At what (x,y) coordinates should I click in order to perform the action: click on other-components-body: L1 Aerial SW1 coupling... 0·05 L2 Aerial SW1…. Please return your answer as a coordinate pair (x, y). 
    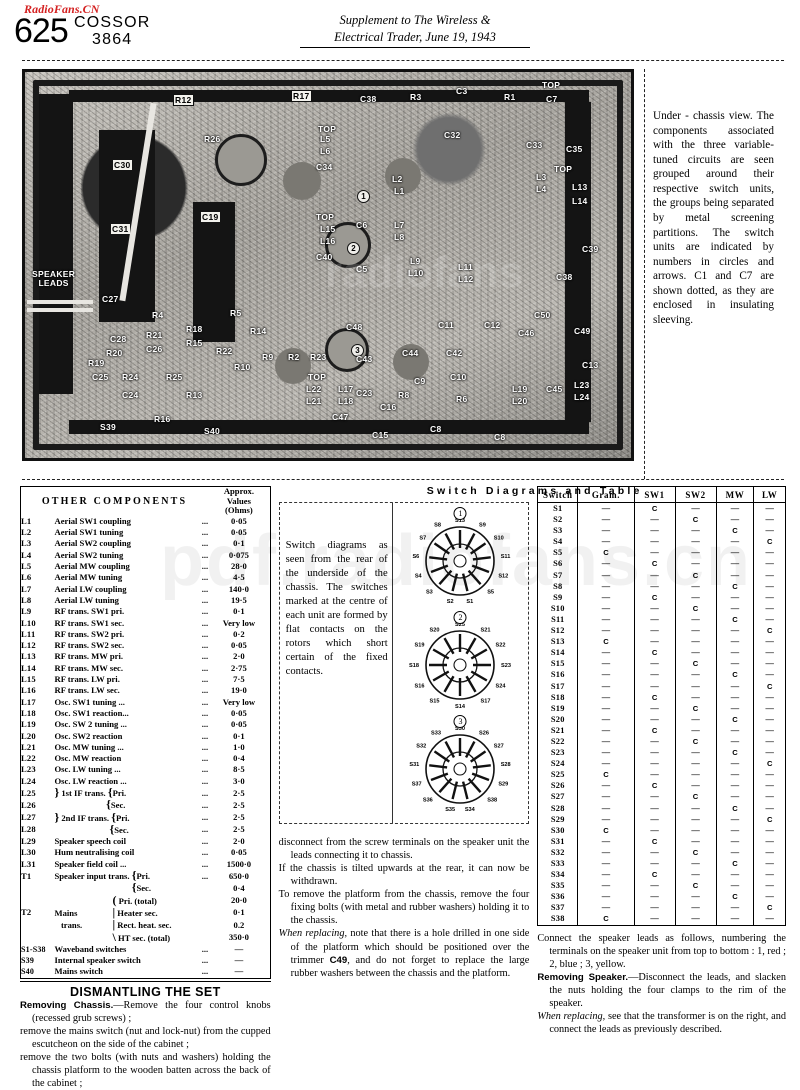
    Looking at the image, I should click on (146, 747).